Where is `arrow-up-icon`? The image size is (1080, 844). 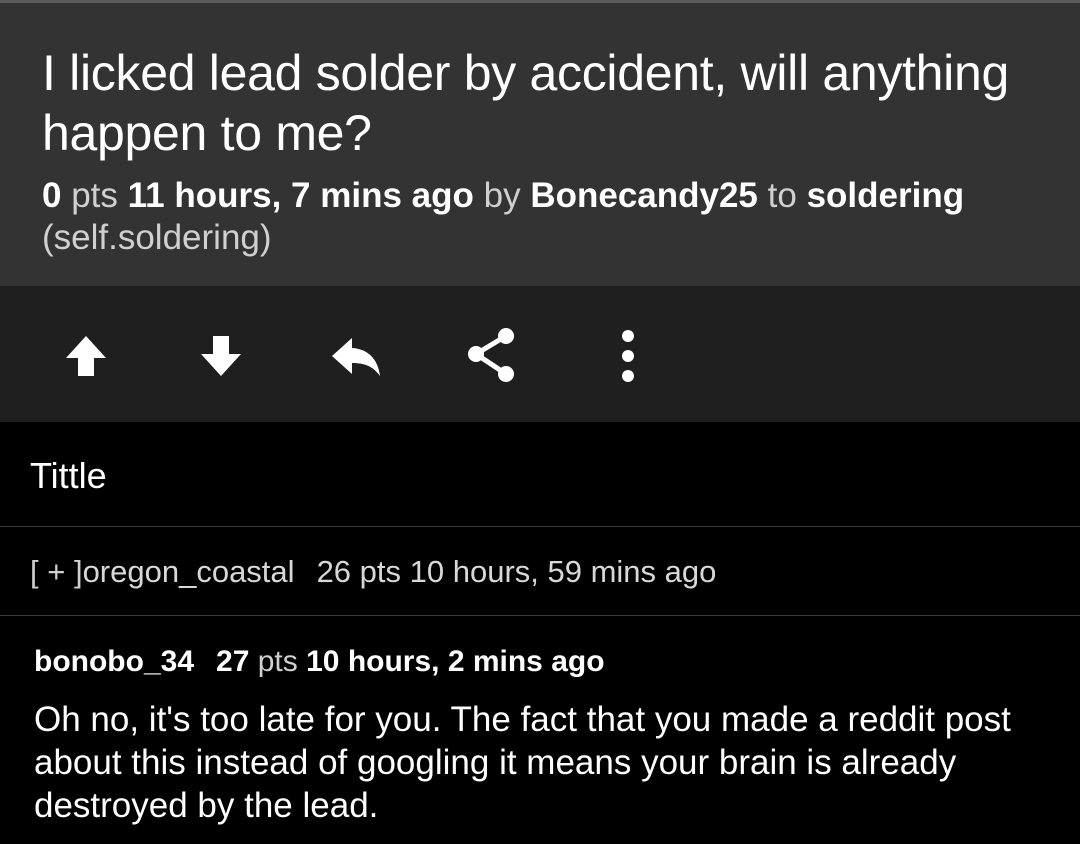 arrow-up-icon is located at coordinates (86, 356).